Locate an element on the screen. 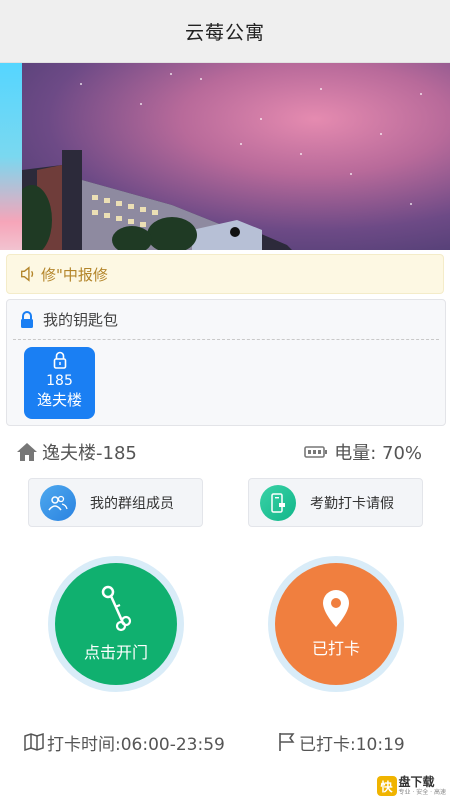 The width and height of the screenshot is (450, 800). checked-in-button: 已打卡 is located at coordinates (336, 624).